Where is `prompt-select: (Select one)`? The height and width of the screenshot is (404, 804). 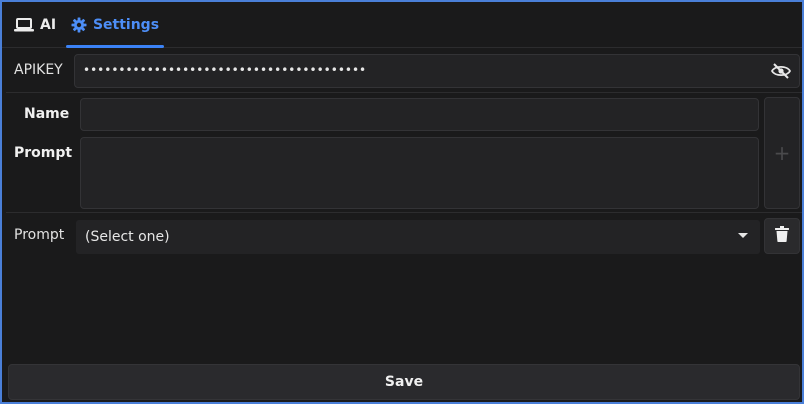
prompt-select: (Select one) is located at coordinates (418, 237).